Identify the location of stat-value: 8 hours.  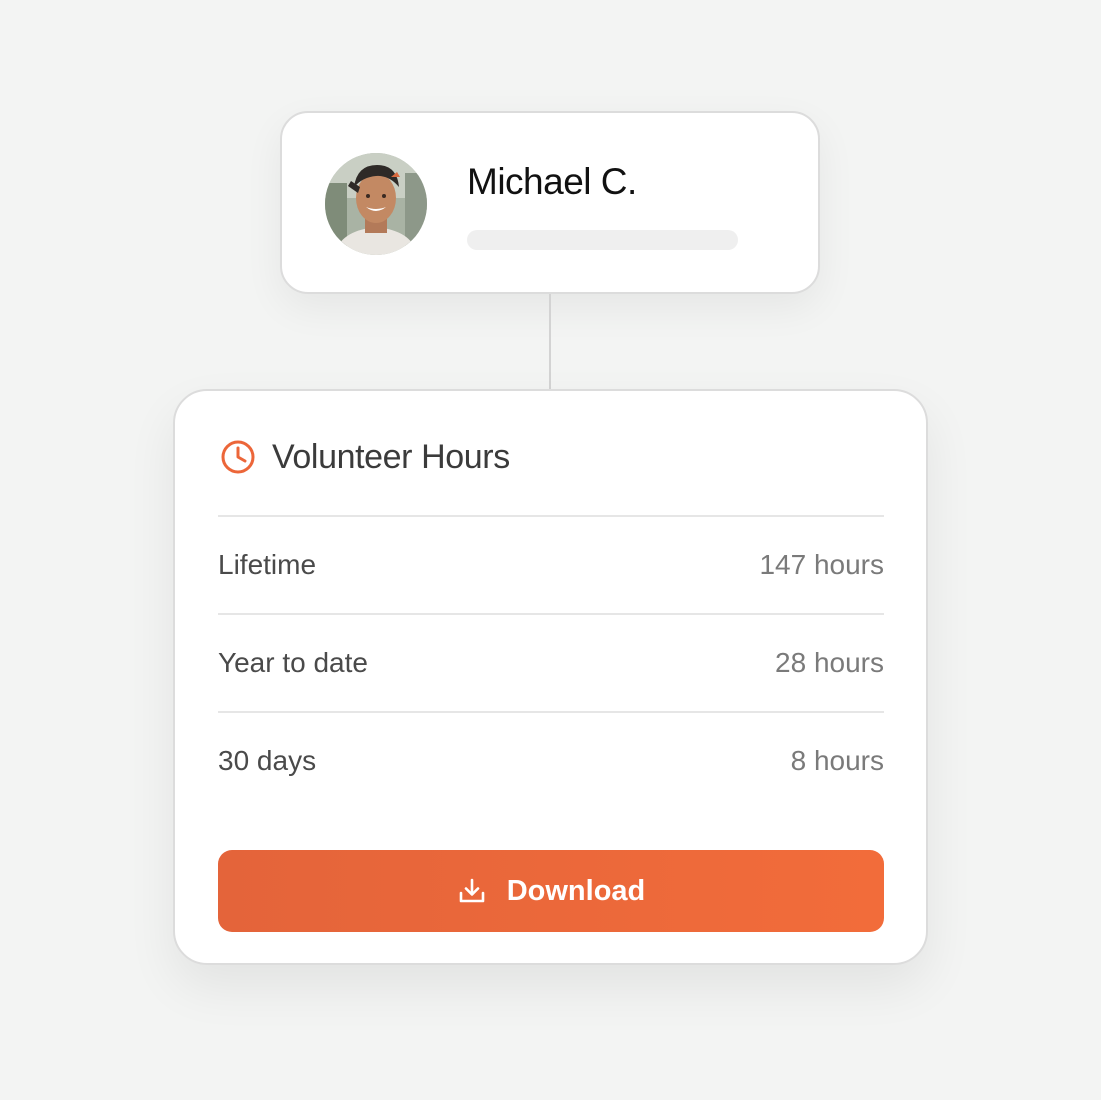
(837, 760).